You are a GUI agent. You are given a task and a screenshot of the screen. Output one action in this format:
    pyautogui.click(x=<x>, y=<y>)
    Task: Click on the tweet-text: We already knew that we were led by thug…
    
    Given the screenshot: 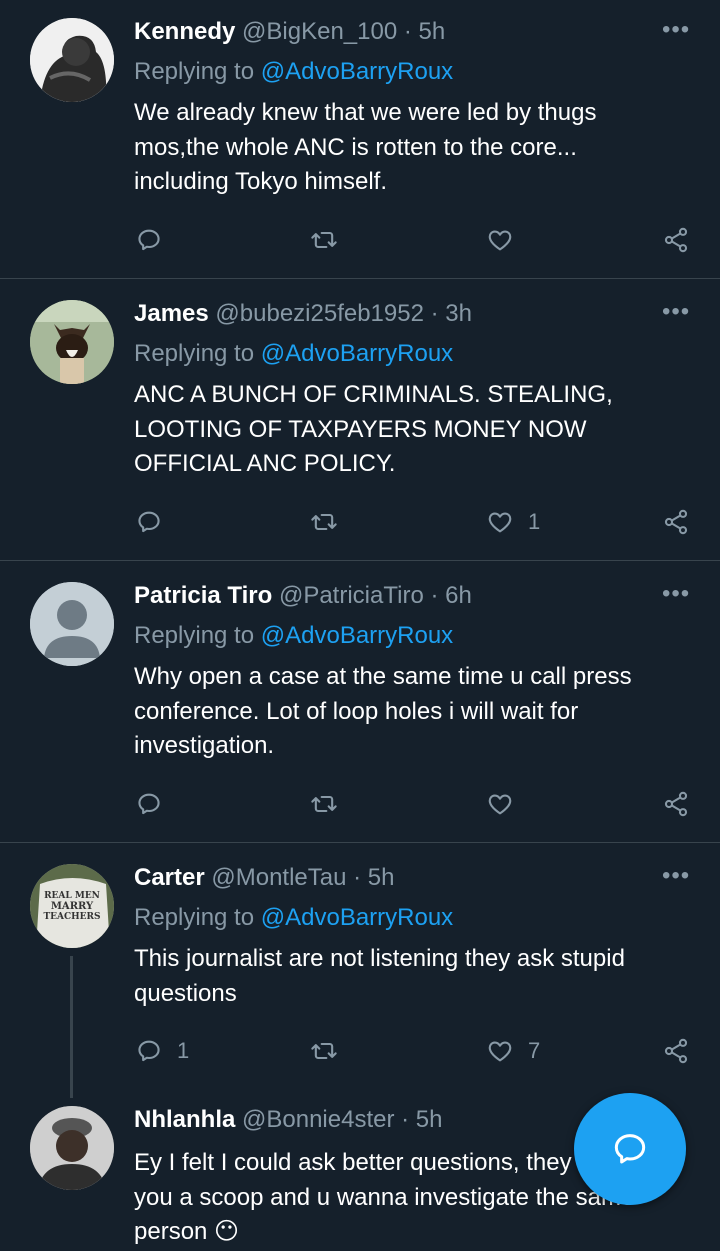 What is the action you would take?
    pyautogui.click(x=365, y=147)
    